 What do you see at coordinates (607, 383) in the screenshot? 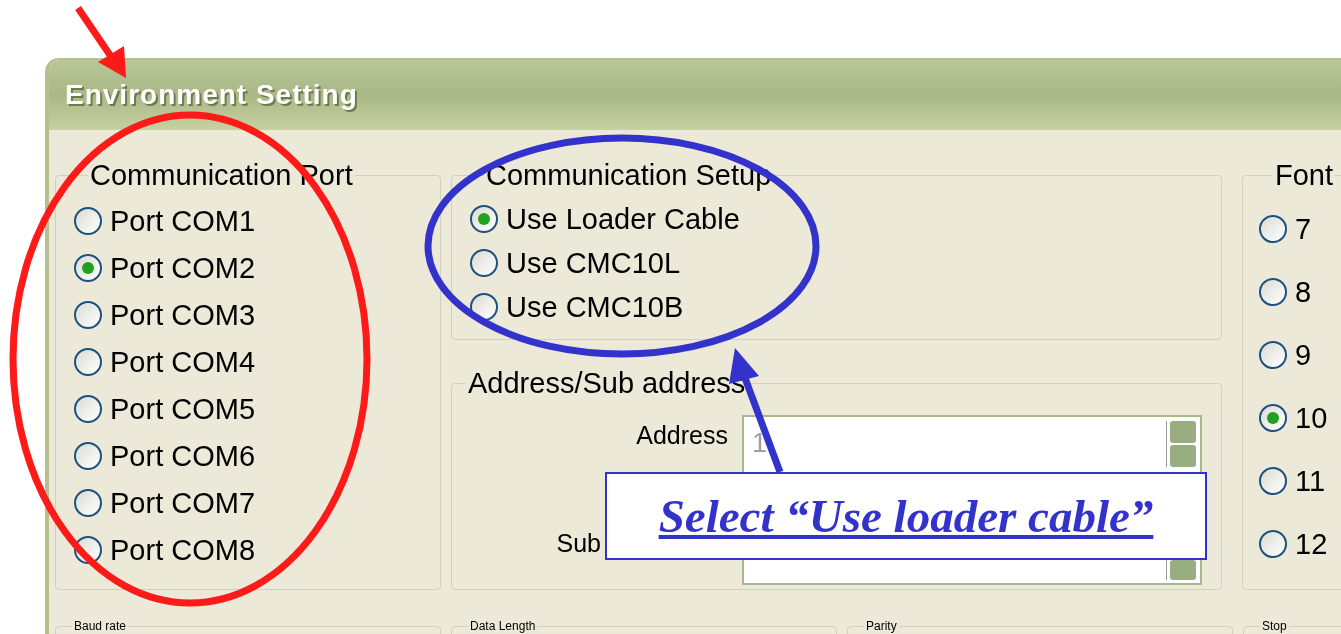
I see `group-label: Address/Sub address` at bounding box center [607, 383].